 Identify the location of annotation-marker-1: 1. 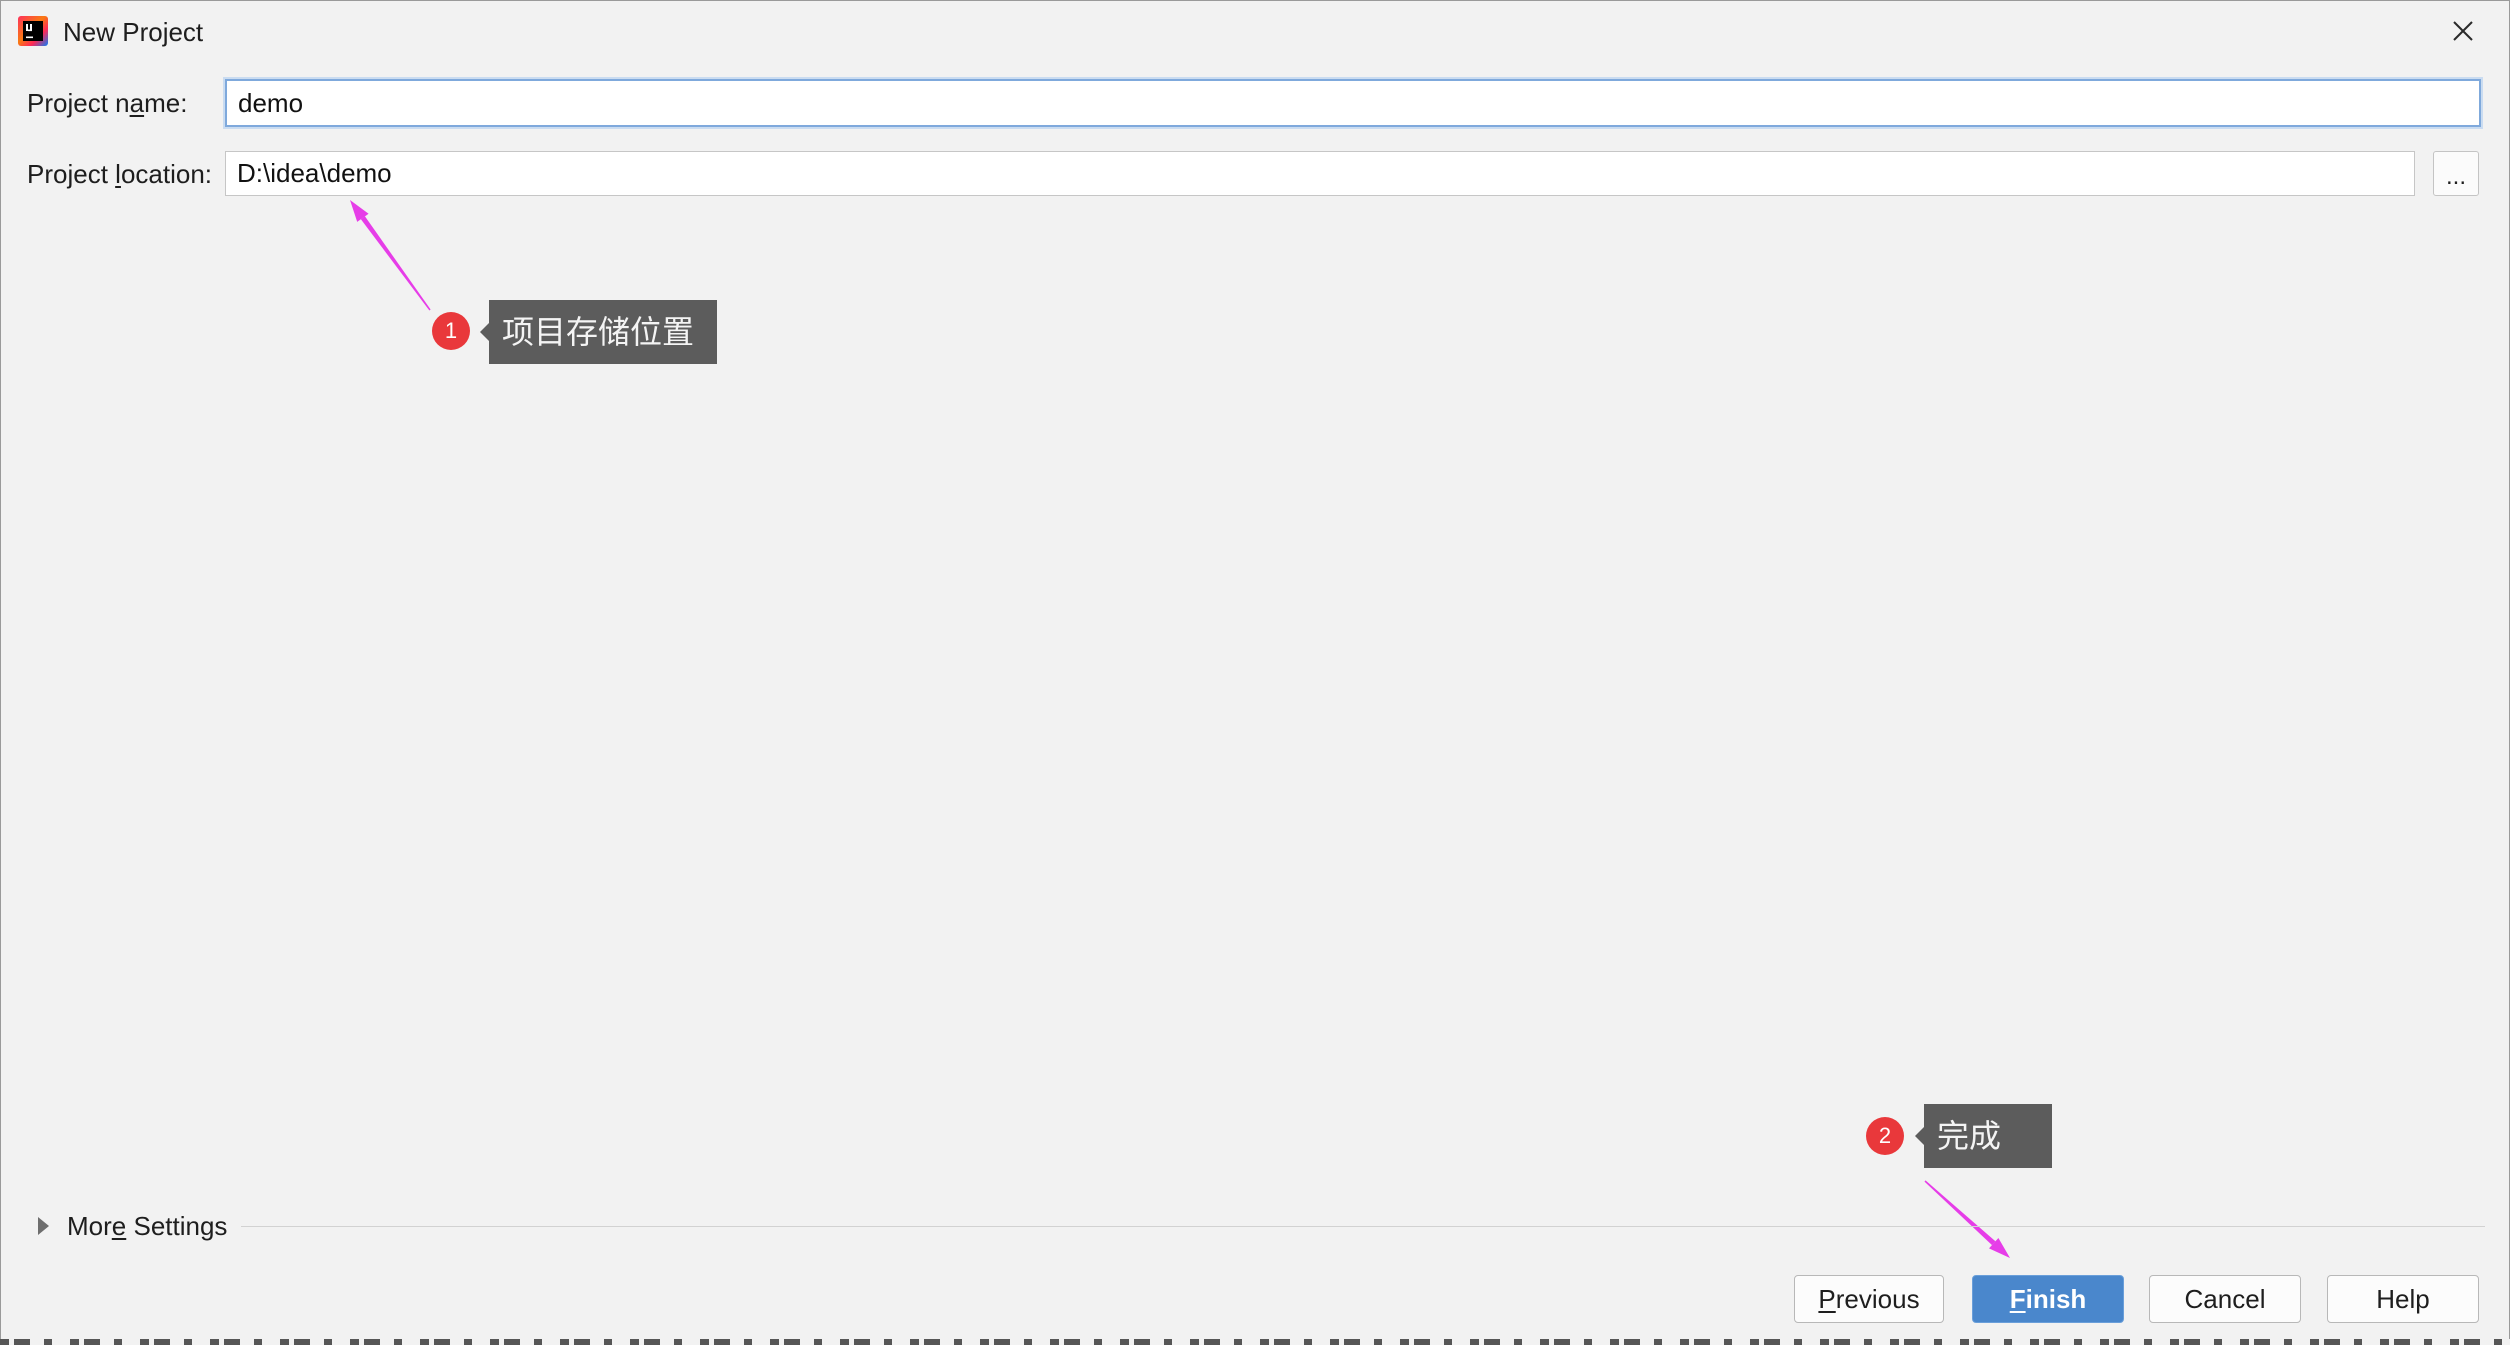
(451, 331).